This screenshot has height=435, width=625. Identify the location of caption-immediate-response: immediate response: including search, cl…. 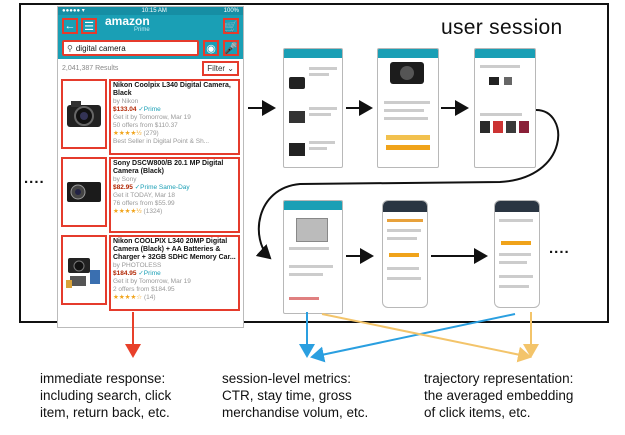
(106, 395).